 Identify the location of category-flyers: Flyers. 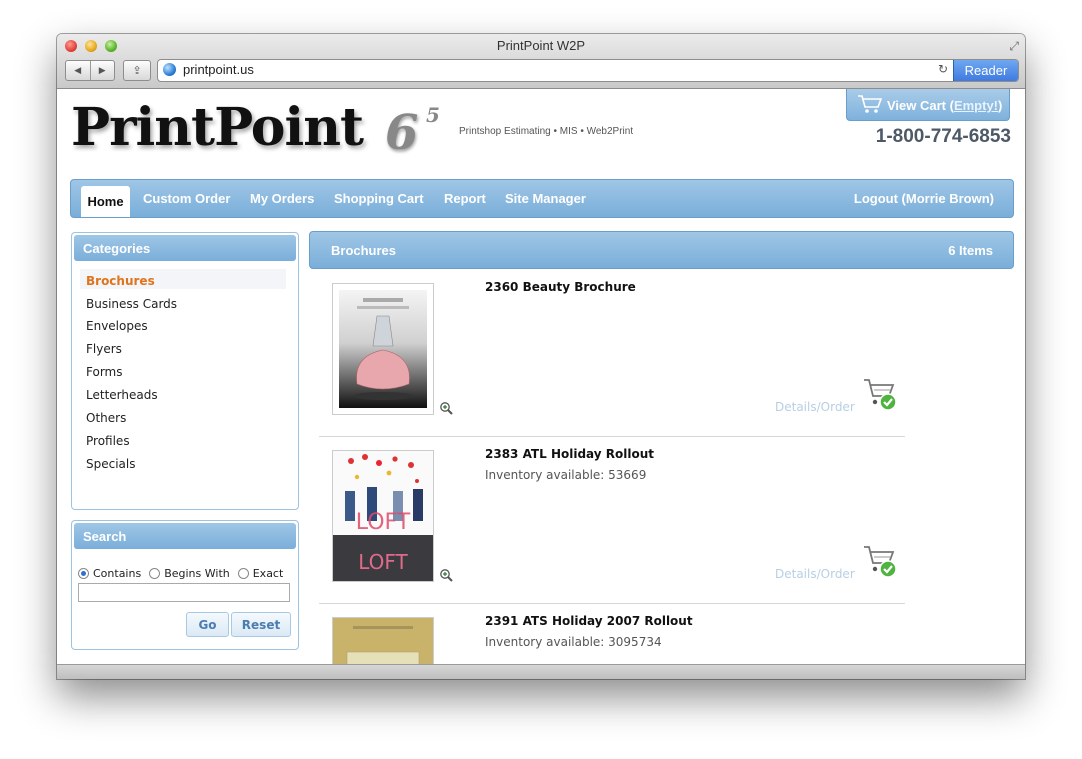
(104, 349).